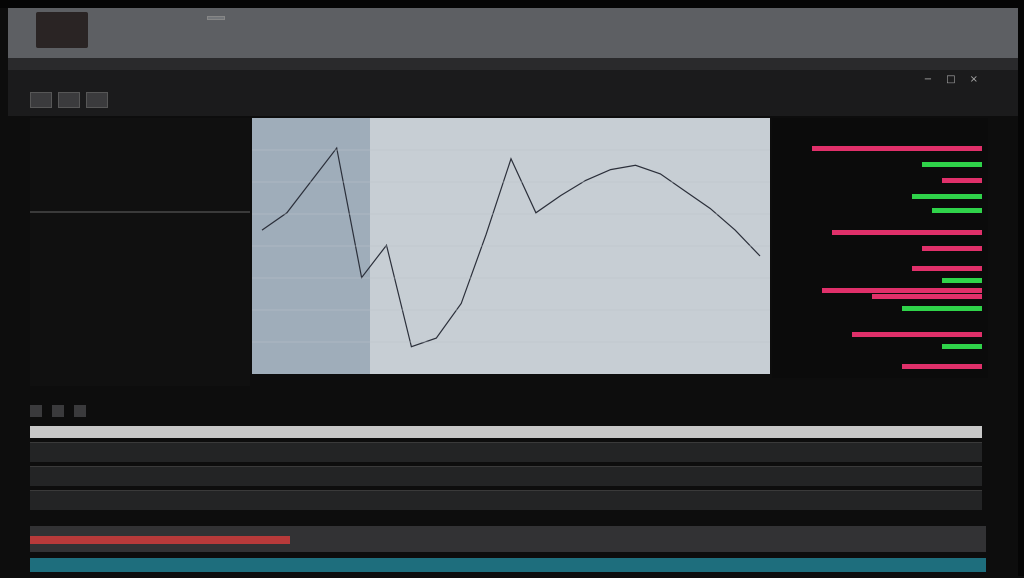  What do you see at coordinates (44, 81) in the screenshot?
I see `menu-row` at bounding box center [44, 81].